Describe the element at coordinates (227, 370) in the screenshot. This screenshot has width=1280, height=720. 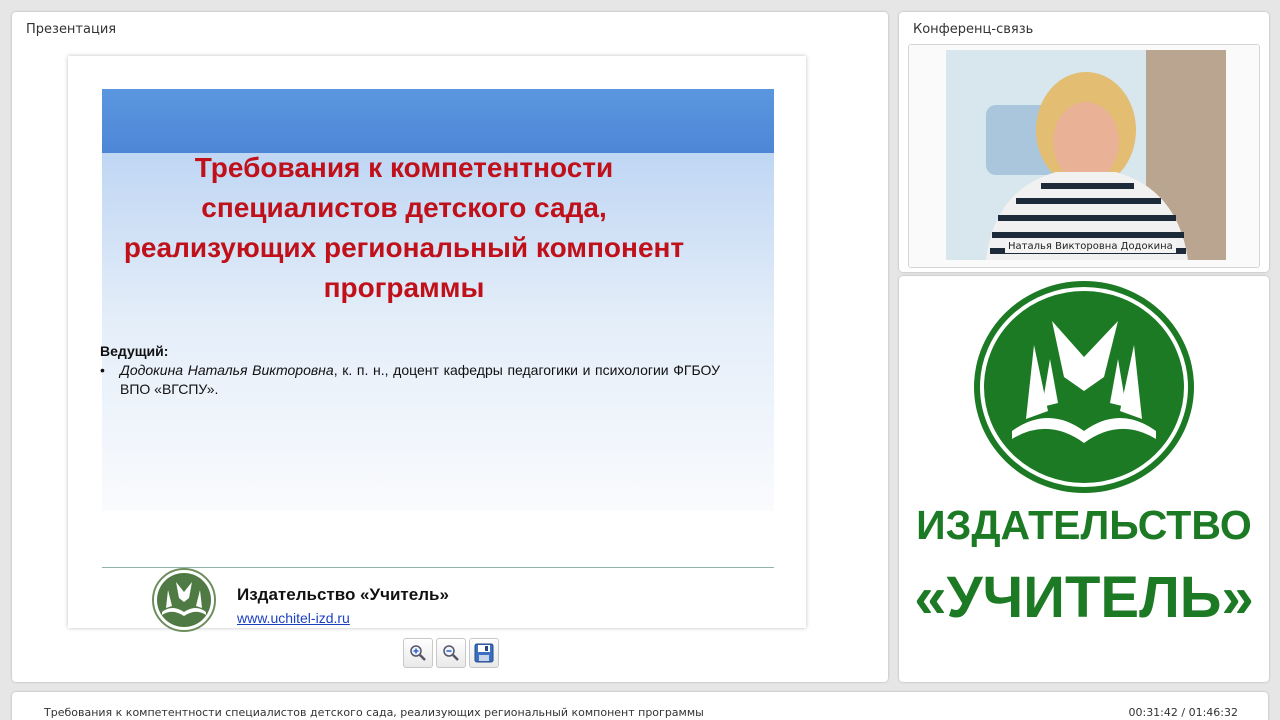
I see `presenter-name: Додокина Наталья Викторовна` at that location.